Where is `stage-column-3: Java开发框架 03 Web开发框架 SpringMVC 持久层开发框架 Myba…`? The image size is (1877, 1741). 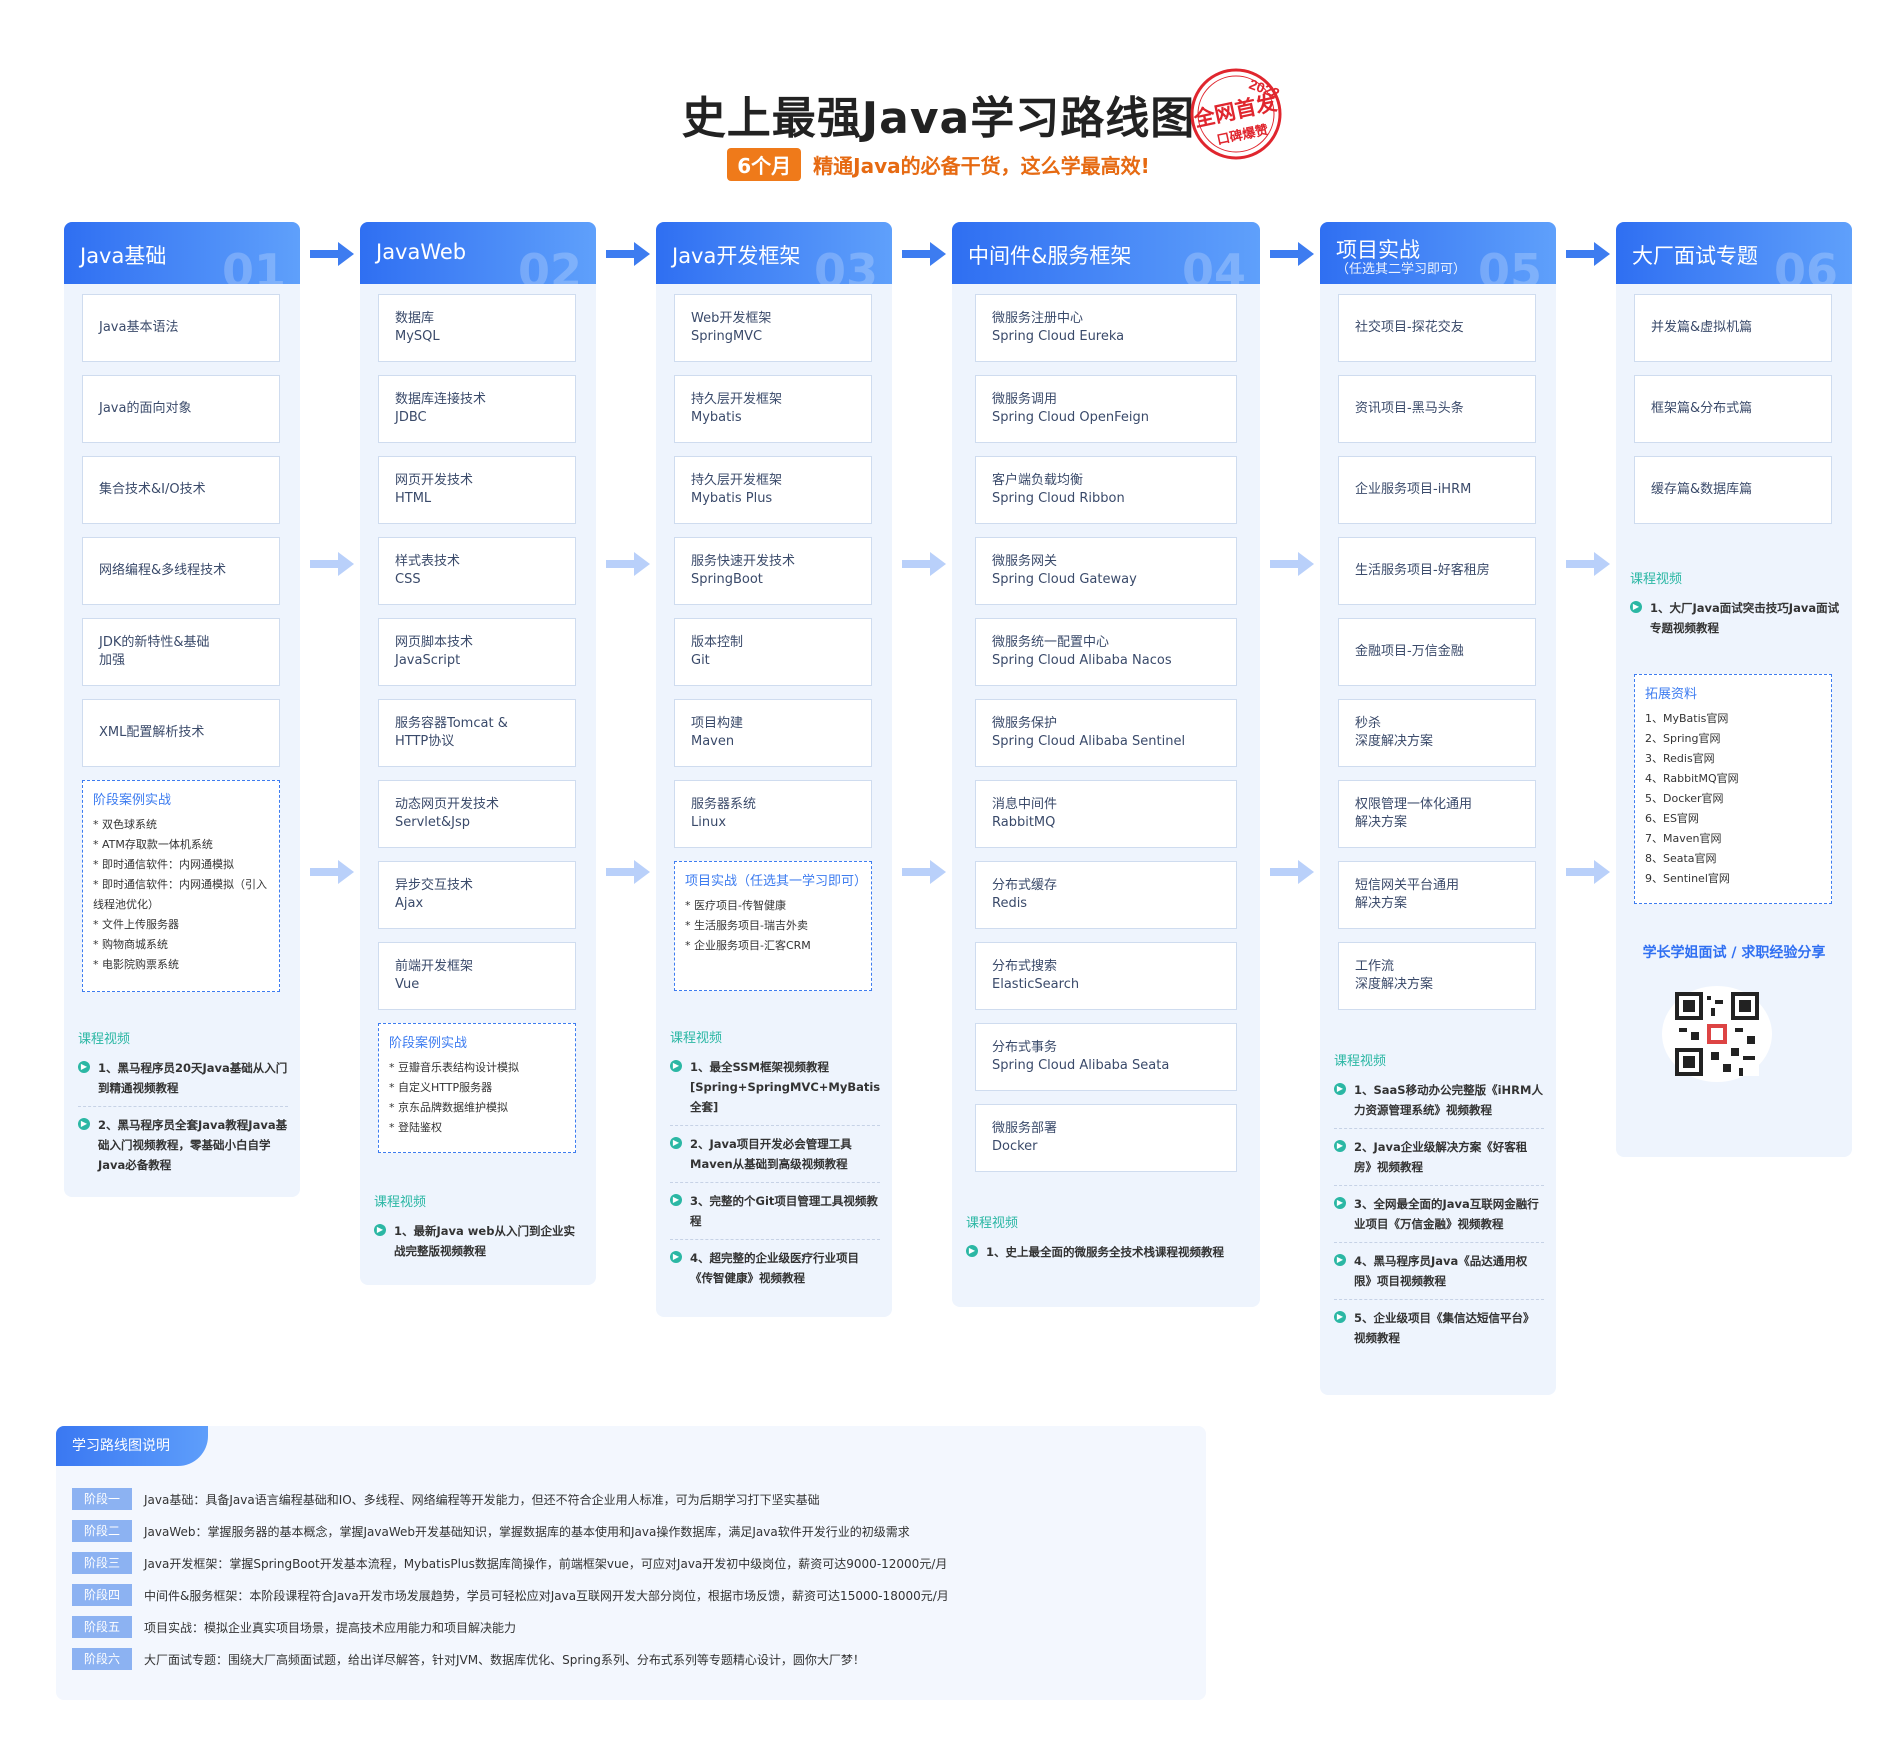 stage-column-3: Java开发框架 03 Web开发框架 SpringMVC 持久层开发框架 Myba… is located at coordinates (774, 769).